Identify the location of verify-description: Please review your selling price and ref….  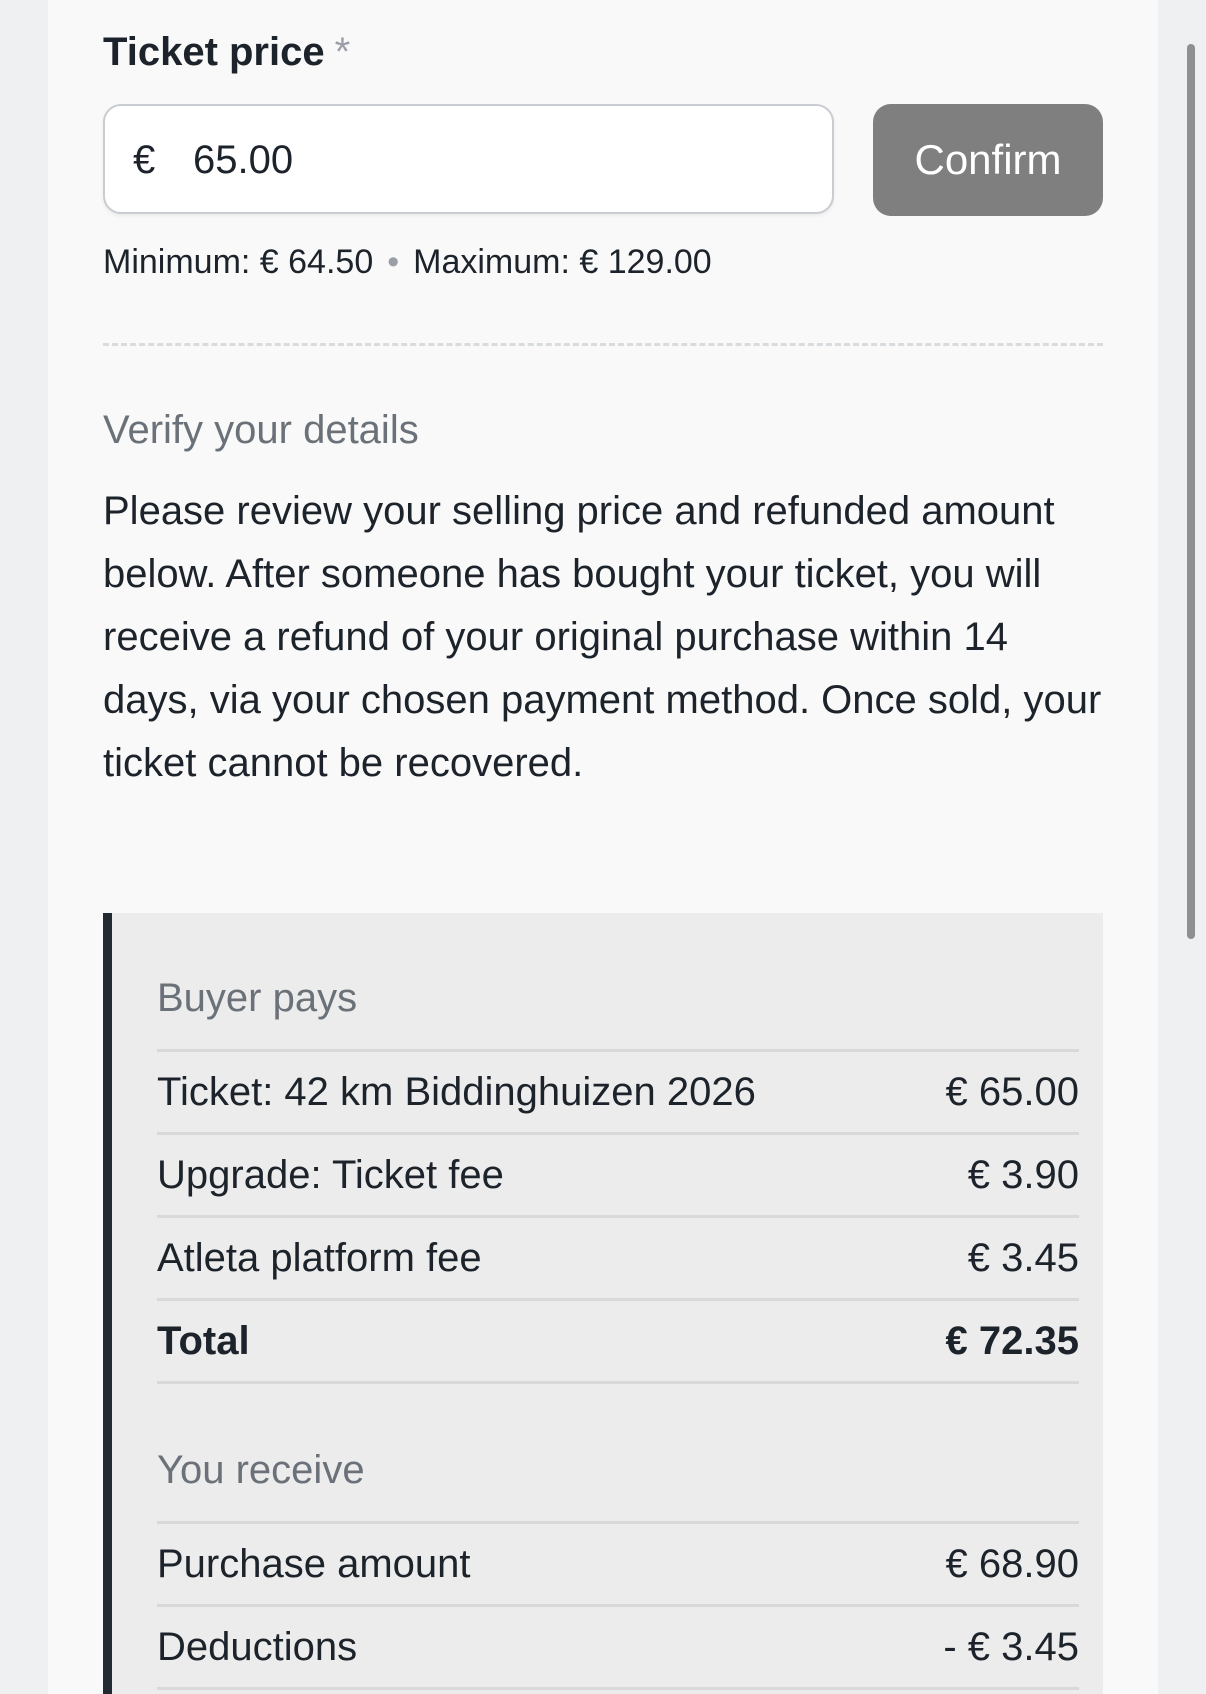
(602, 637).